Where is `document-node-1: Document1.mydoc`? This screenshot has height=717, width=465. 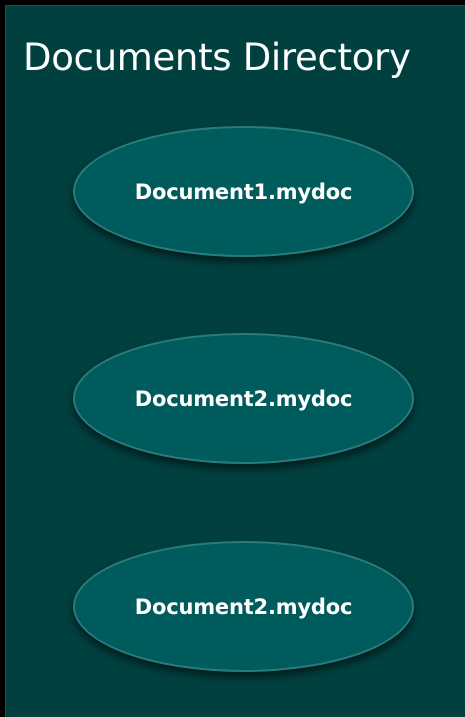
document-node-1: Document1.mydoc is located at coordinates (243, 191).